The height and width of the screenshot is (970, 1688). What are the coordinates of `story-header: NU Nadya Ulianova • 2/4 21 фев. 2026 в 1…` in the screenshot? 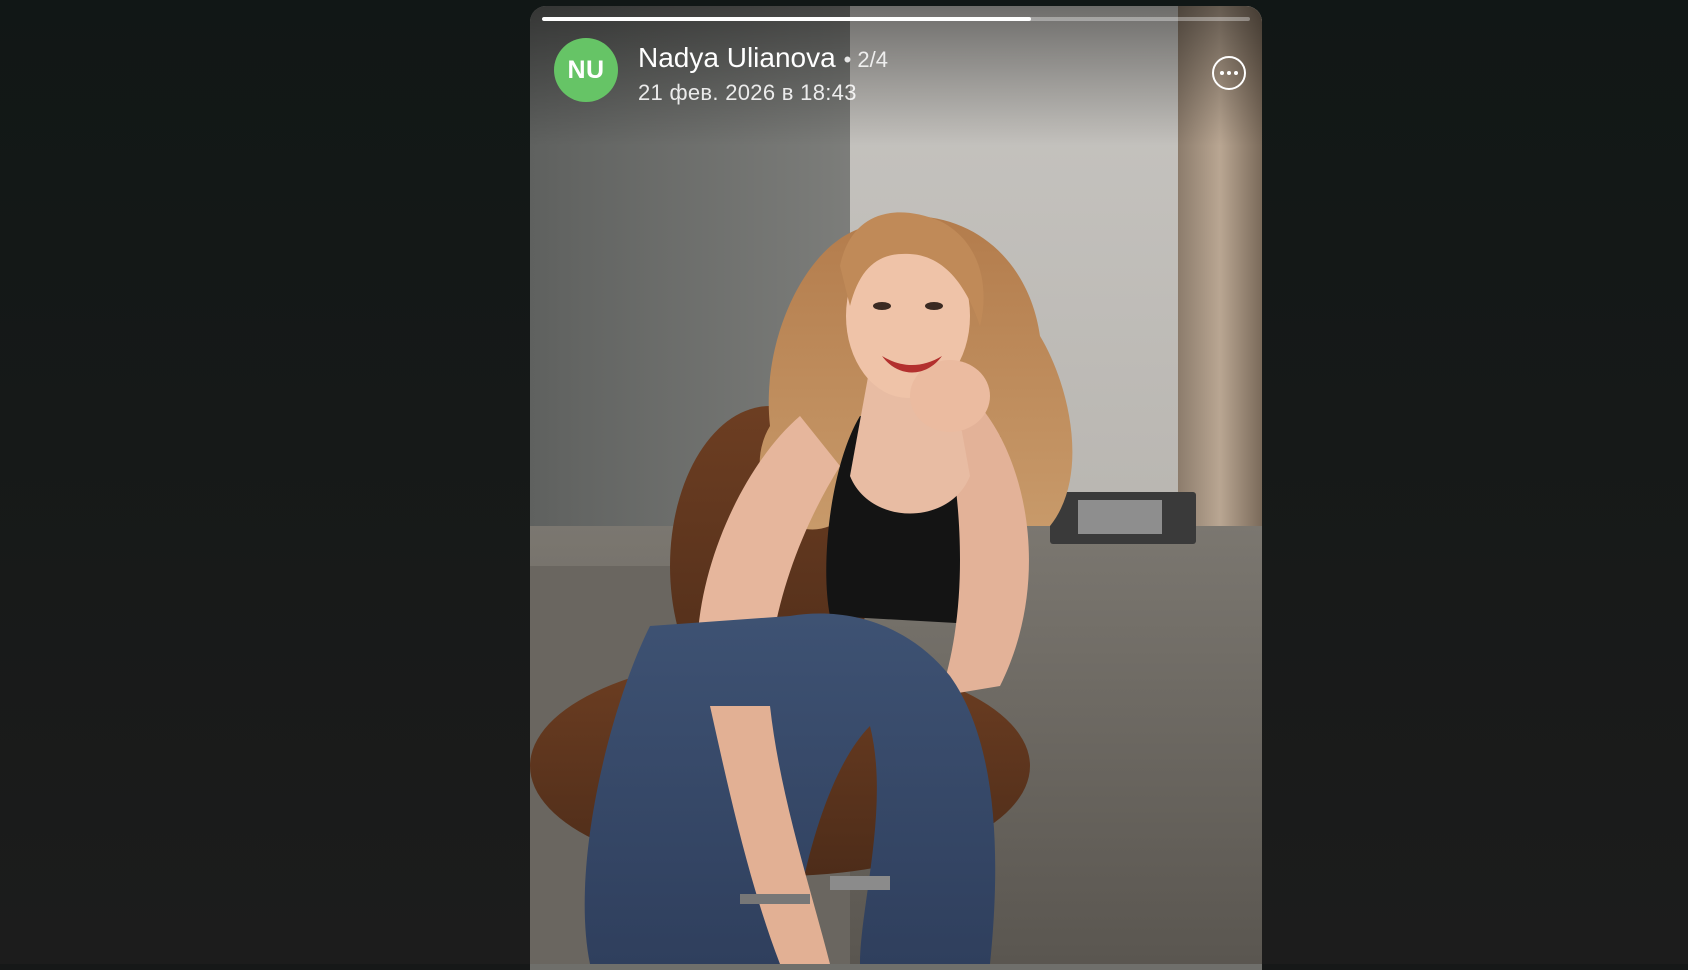 It's located at (900, 71).